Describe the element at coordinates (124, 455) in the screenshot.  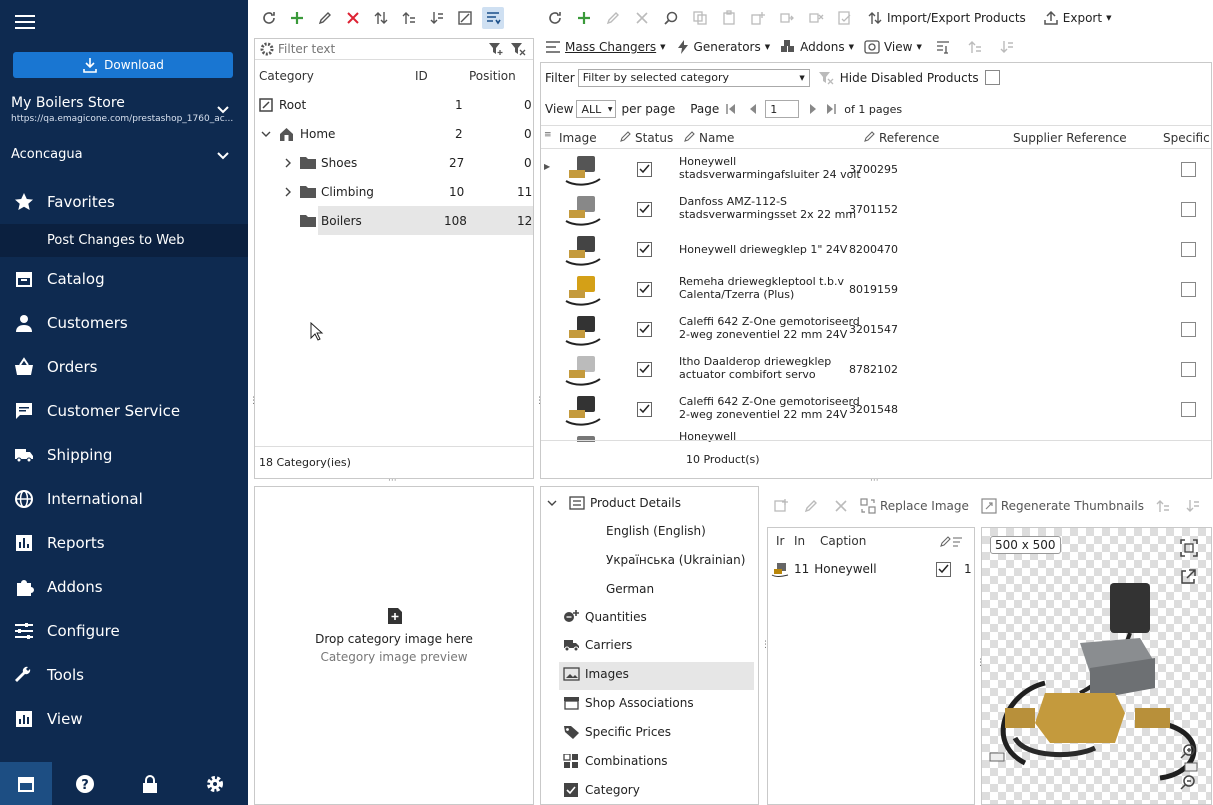
I see `sidebar-item-shipping: Shipping` at that location.